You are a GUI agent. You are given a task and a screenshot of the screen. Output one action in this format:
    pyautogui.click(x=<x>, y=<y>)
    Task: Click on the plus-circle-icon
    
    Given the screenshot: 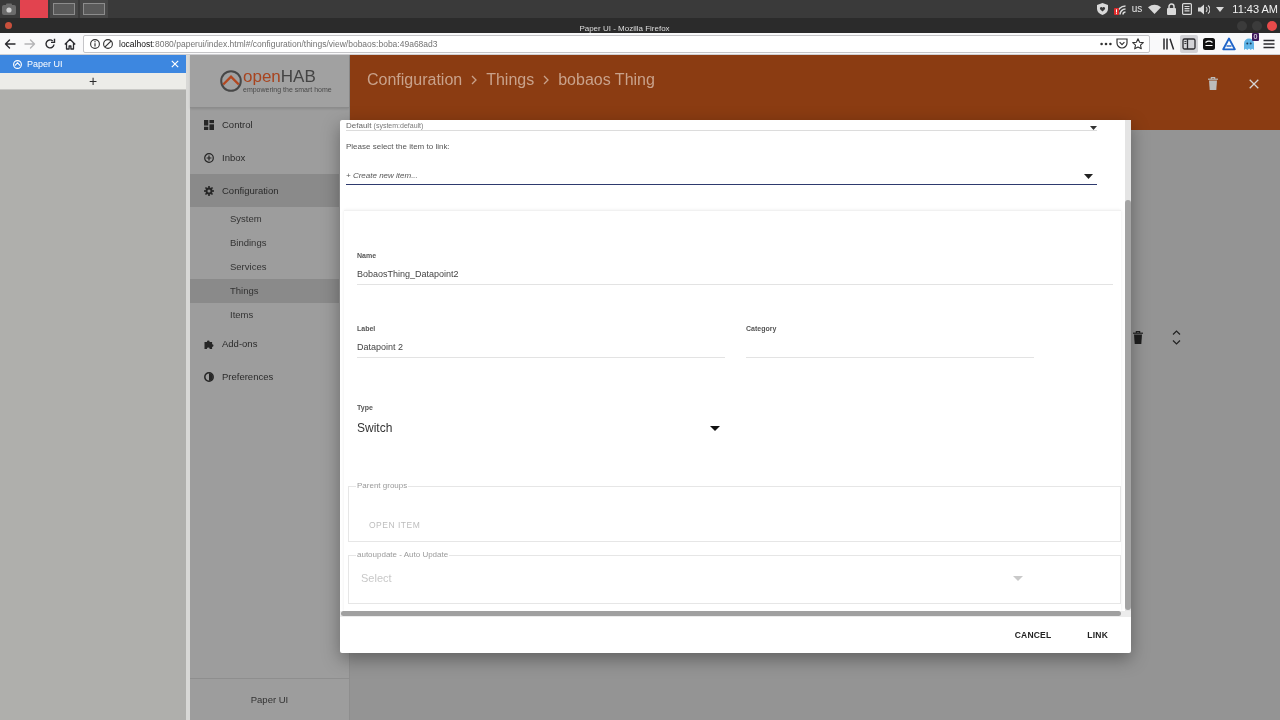 What is the action you would take?
    pyautogui.click(x=209, y=157)
    